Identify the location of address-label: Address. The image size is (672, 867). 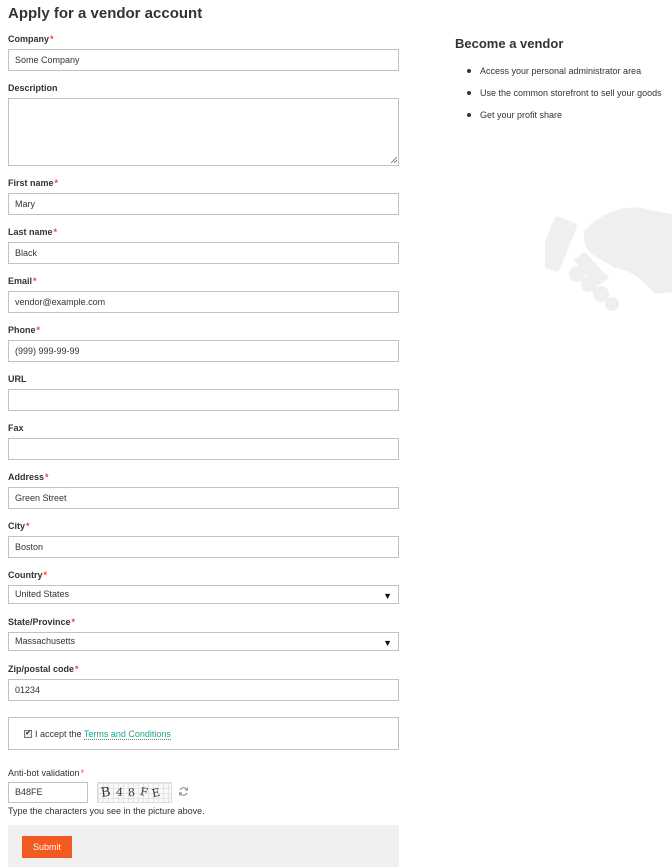
(26, 477).